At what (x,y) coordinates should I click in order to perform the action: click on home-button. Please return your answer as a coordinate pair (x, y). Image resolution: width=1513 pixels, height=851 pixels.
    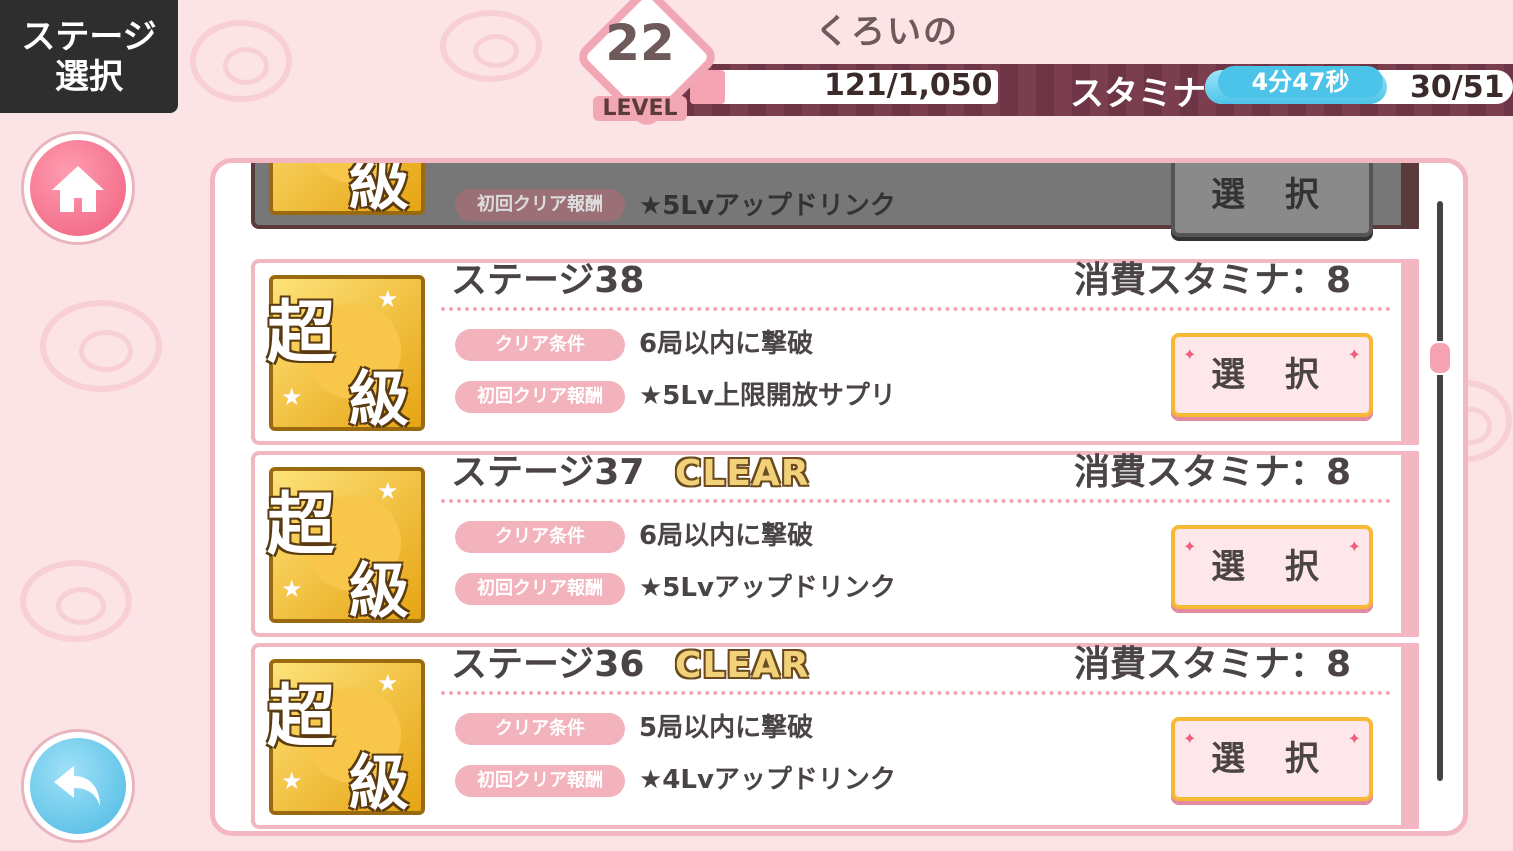
    Looking at the image, I should click on (78, 188).